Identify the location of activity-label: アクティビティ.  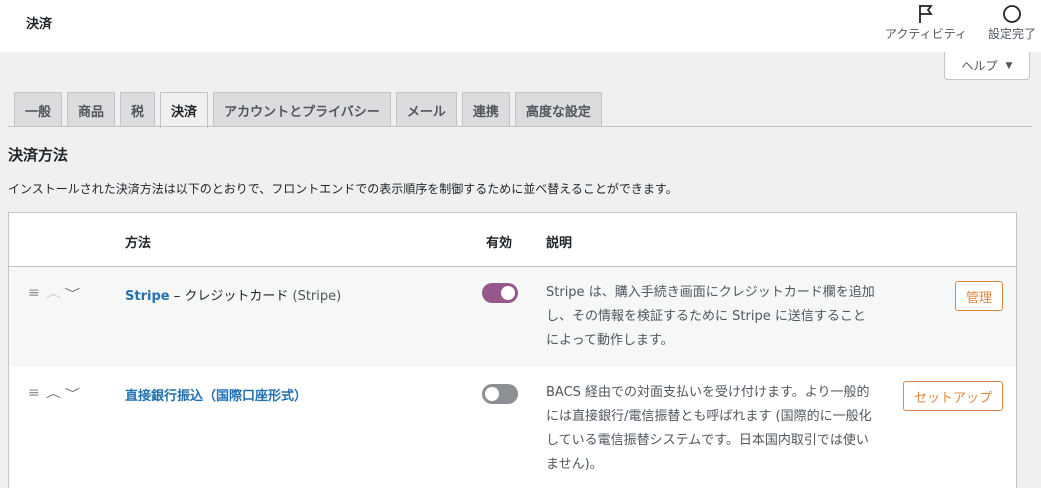
(926, 34).